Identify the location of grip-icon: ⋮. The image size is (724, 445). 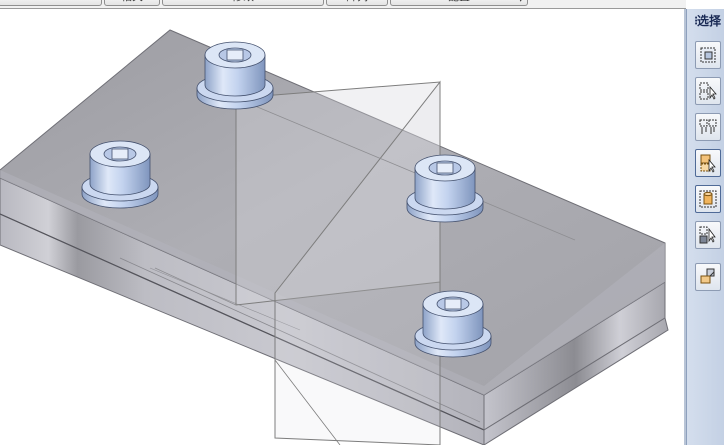
(696, 21).